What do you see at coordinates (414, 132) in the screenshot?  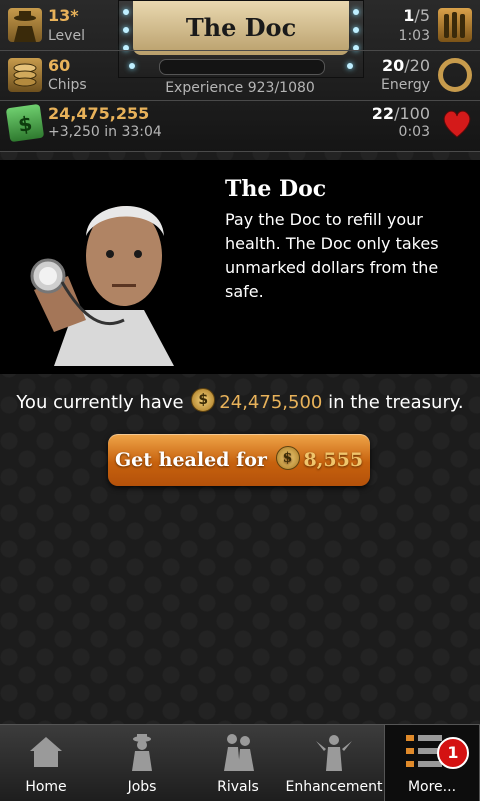 I see `health-timer: 0:03` at bounding box center [414, 132].